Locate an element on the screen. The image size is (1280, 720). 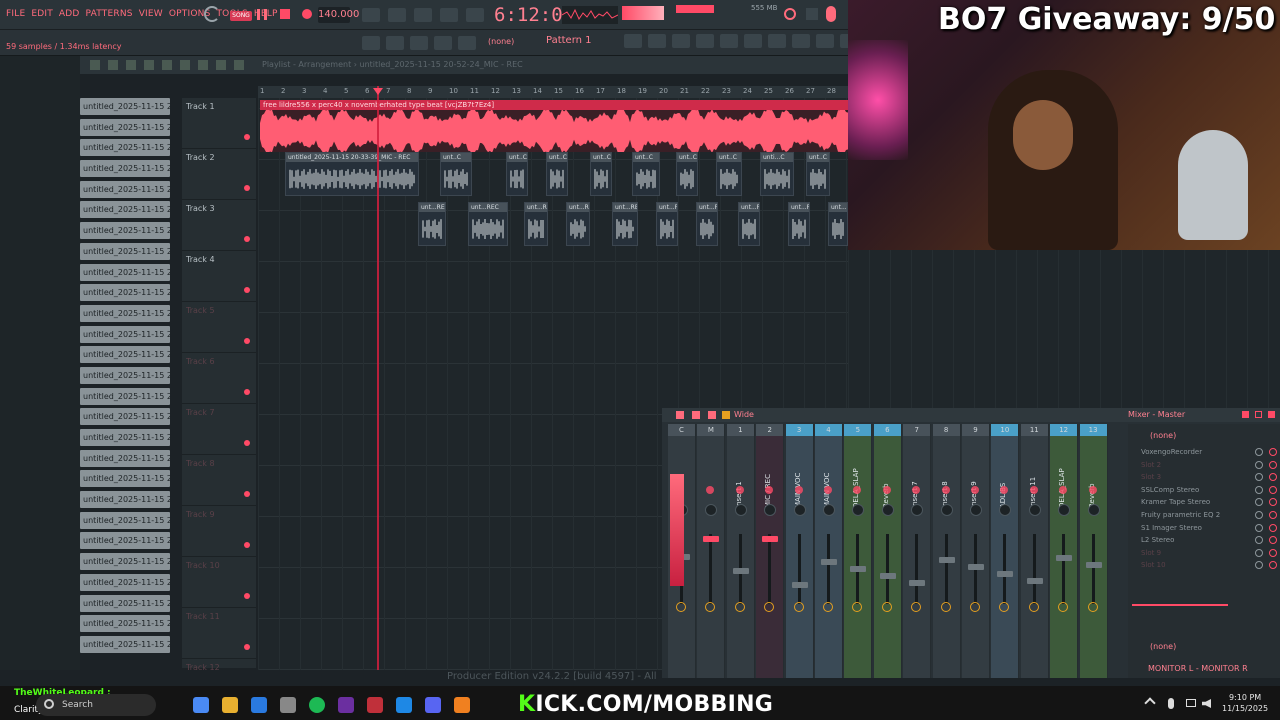
mixer-channel: 4 MAIN VOC is located at coordinates (829, 551).